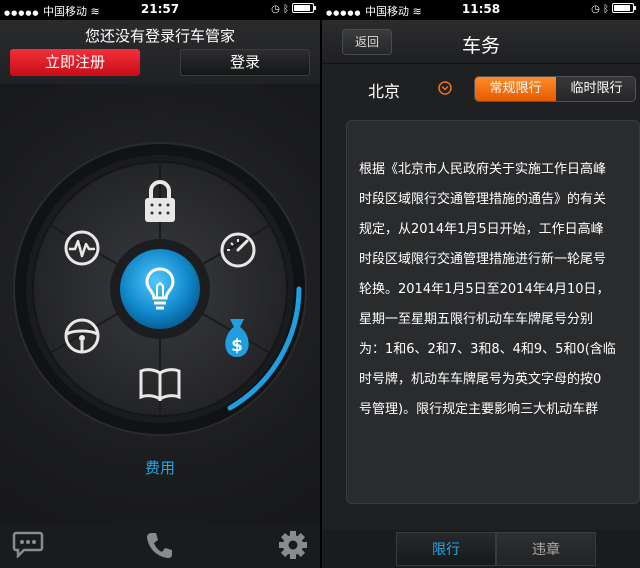 Image resolution: width=640 pixels, height=568 pixels. What do you see at coordinates (245, 62) in the screenshot?
I see `login-button: 登录` at bounding box center [245, 62].